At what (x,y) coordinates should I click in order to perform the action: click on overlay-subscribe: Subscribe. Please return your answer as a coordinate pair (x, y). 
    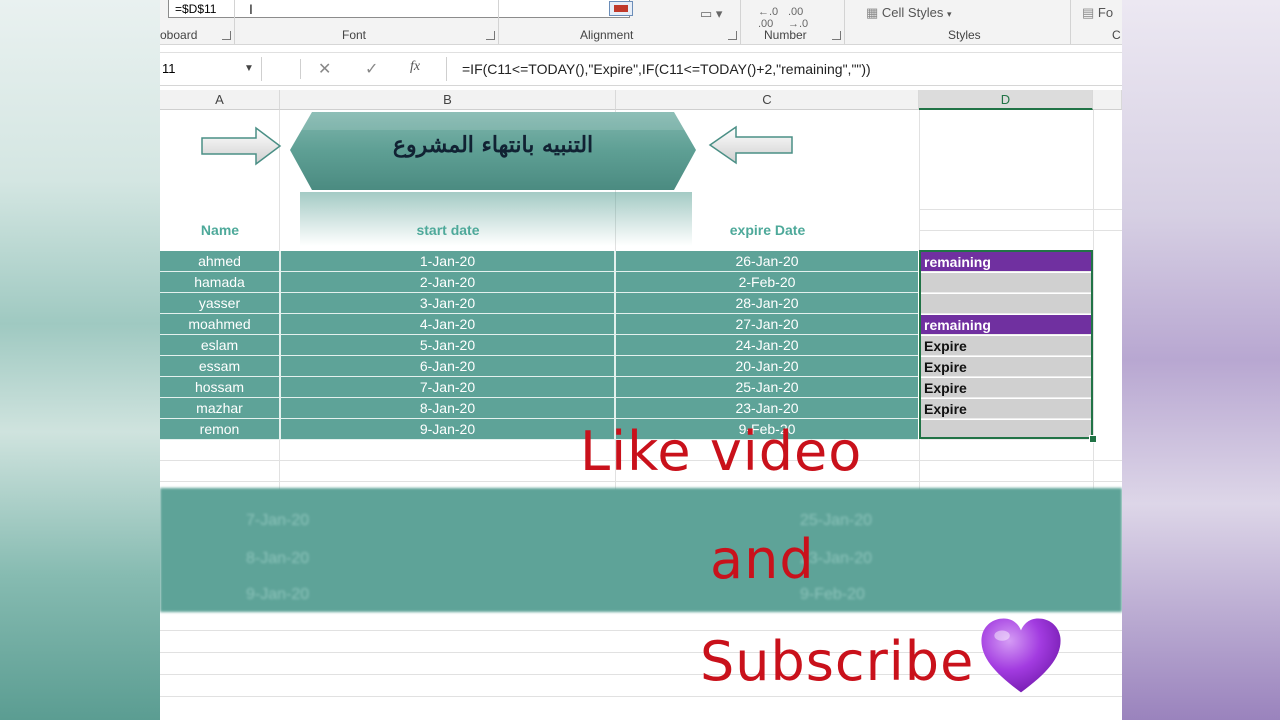
    Looking at the image, I should click on (837, 661).